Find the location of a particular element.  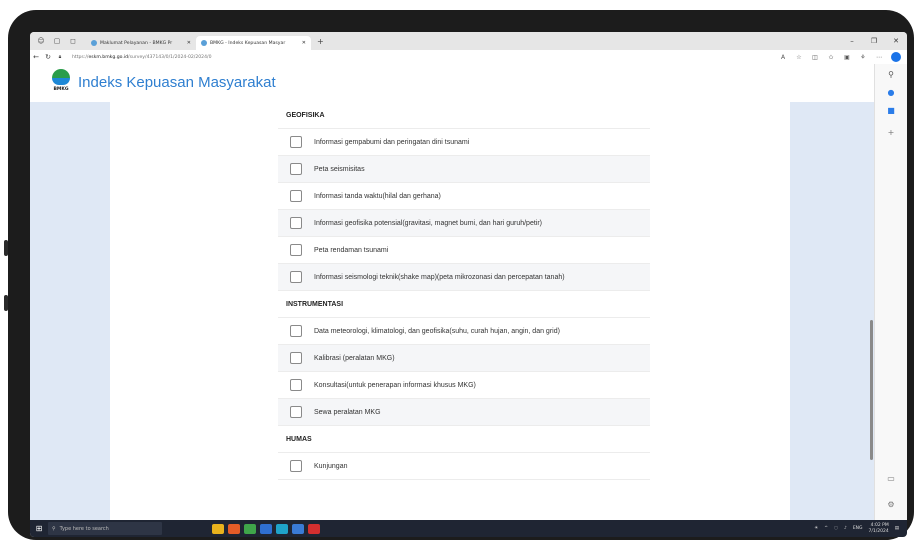

edge-icon is located at coordinates (282, 528).